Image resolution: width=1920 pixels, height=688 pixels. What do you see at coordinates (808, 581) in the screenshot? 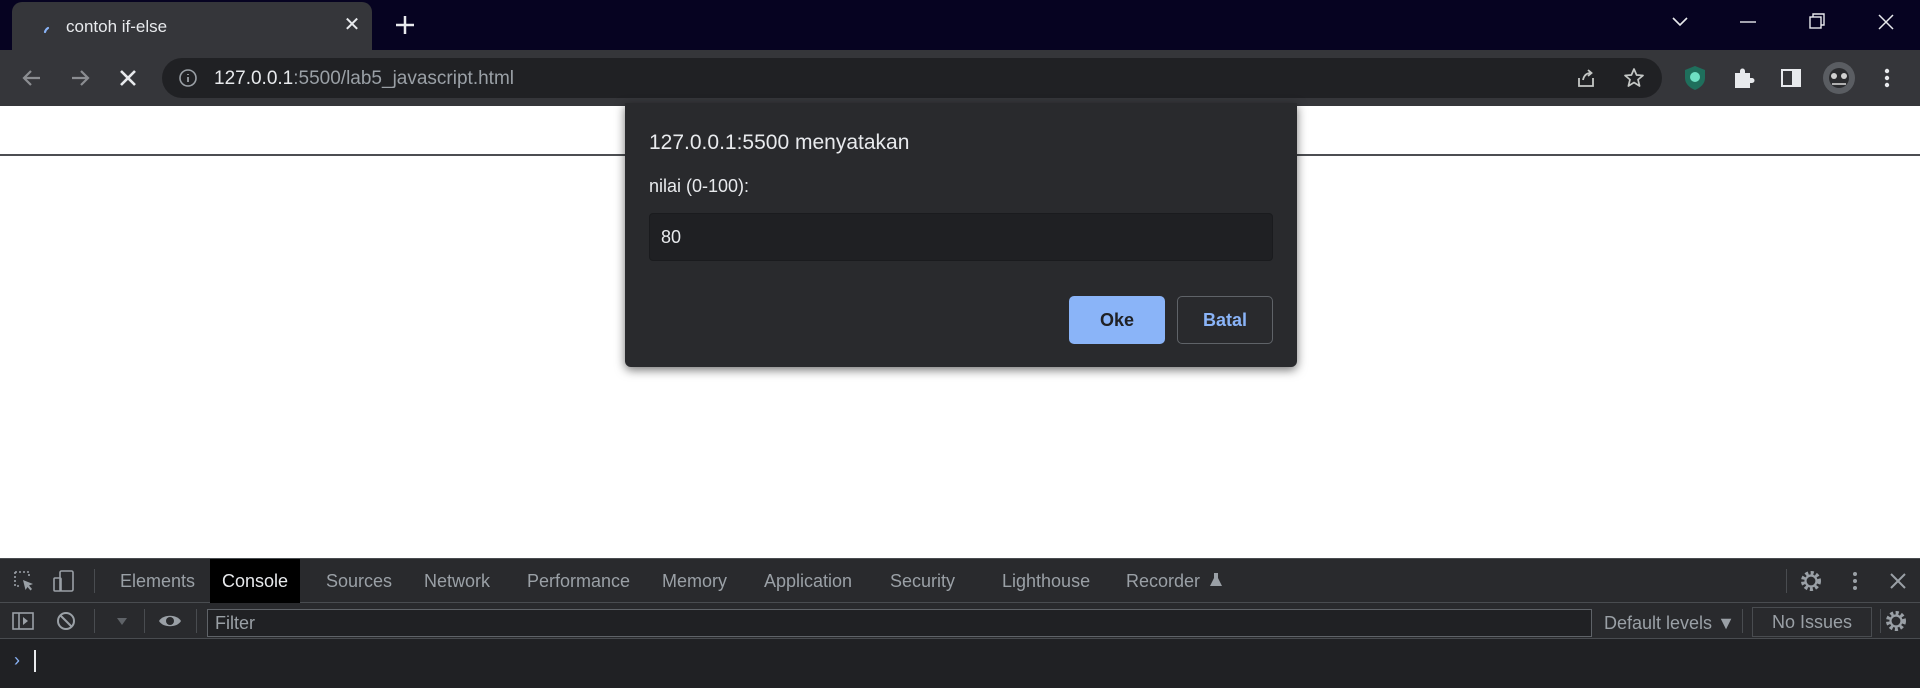
I see `tab-application: Application` at bounding box center [808, 581].